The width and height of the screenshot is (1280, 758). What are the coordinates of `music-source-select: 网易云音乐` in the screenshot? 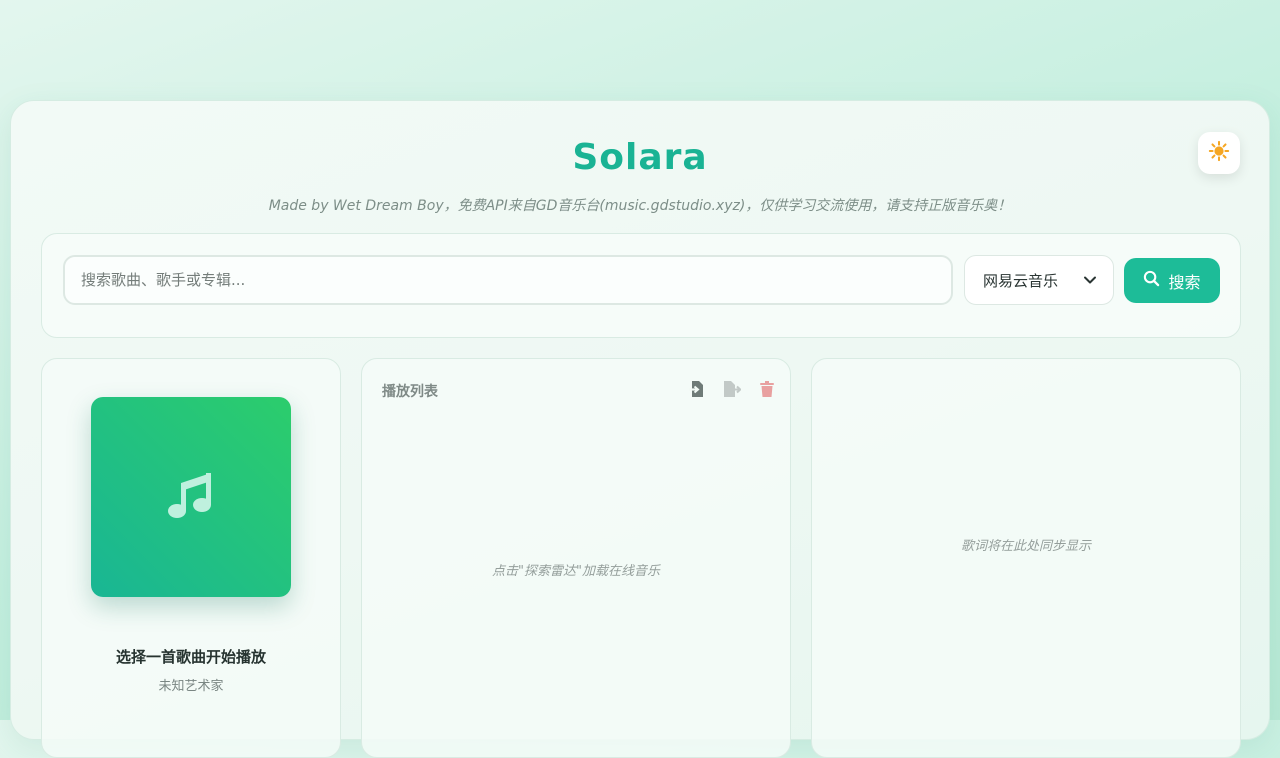 It's located at (1039, 280).